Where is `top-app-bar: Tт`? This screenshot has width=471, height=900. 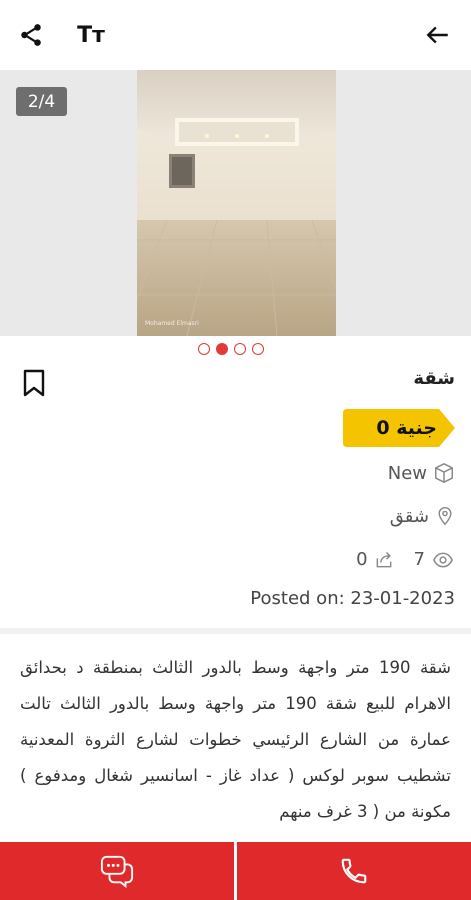 top-app-bar: Tт is located at coordinates (235, 35).